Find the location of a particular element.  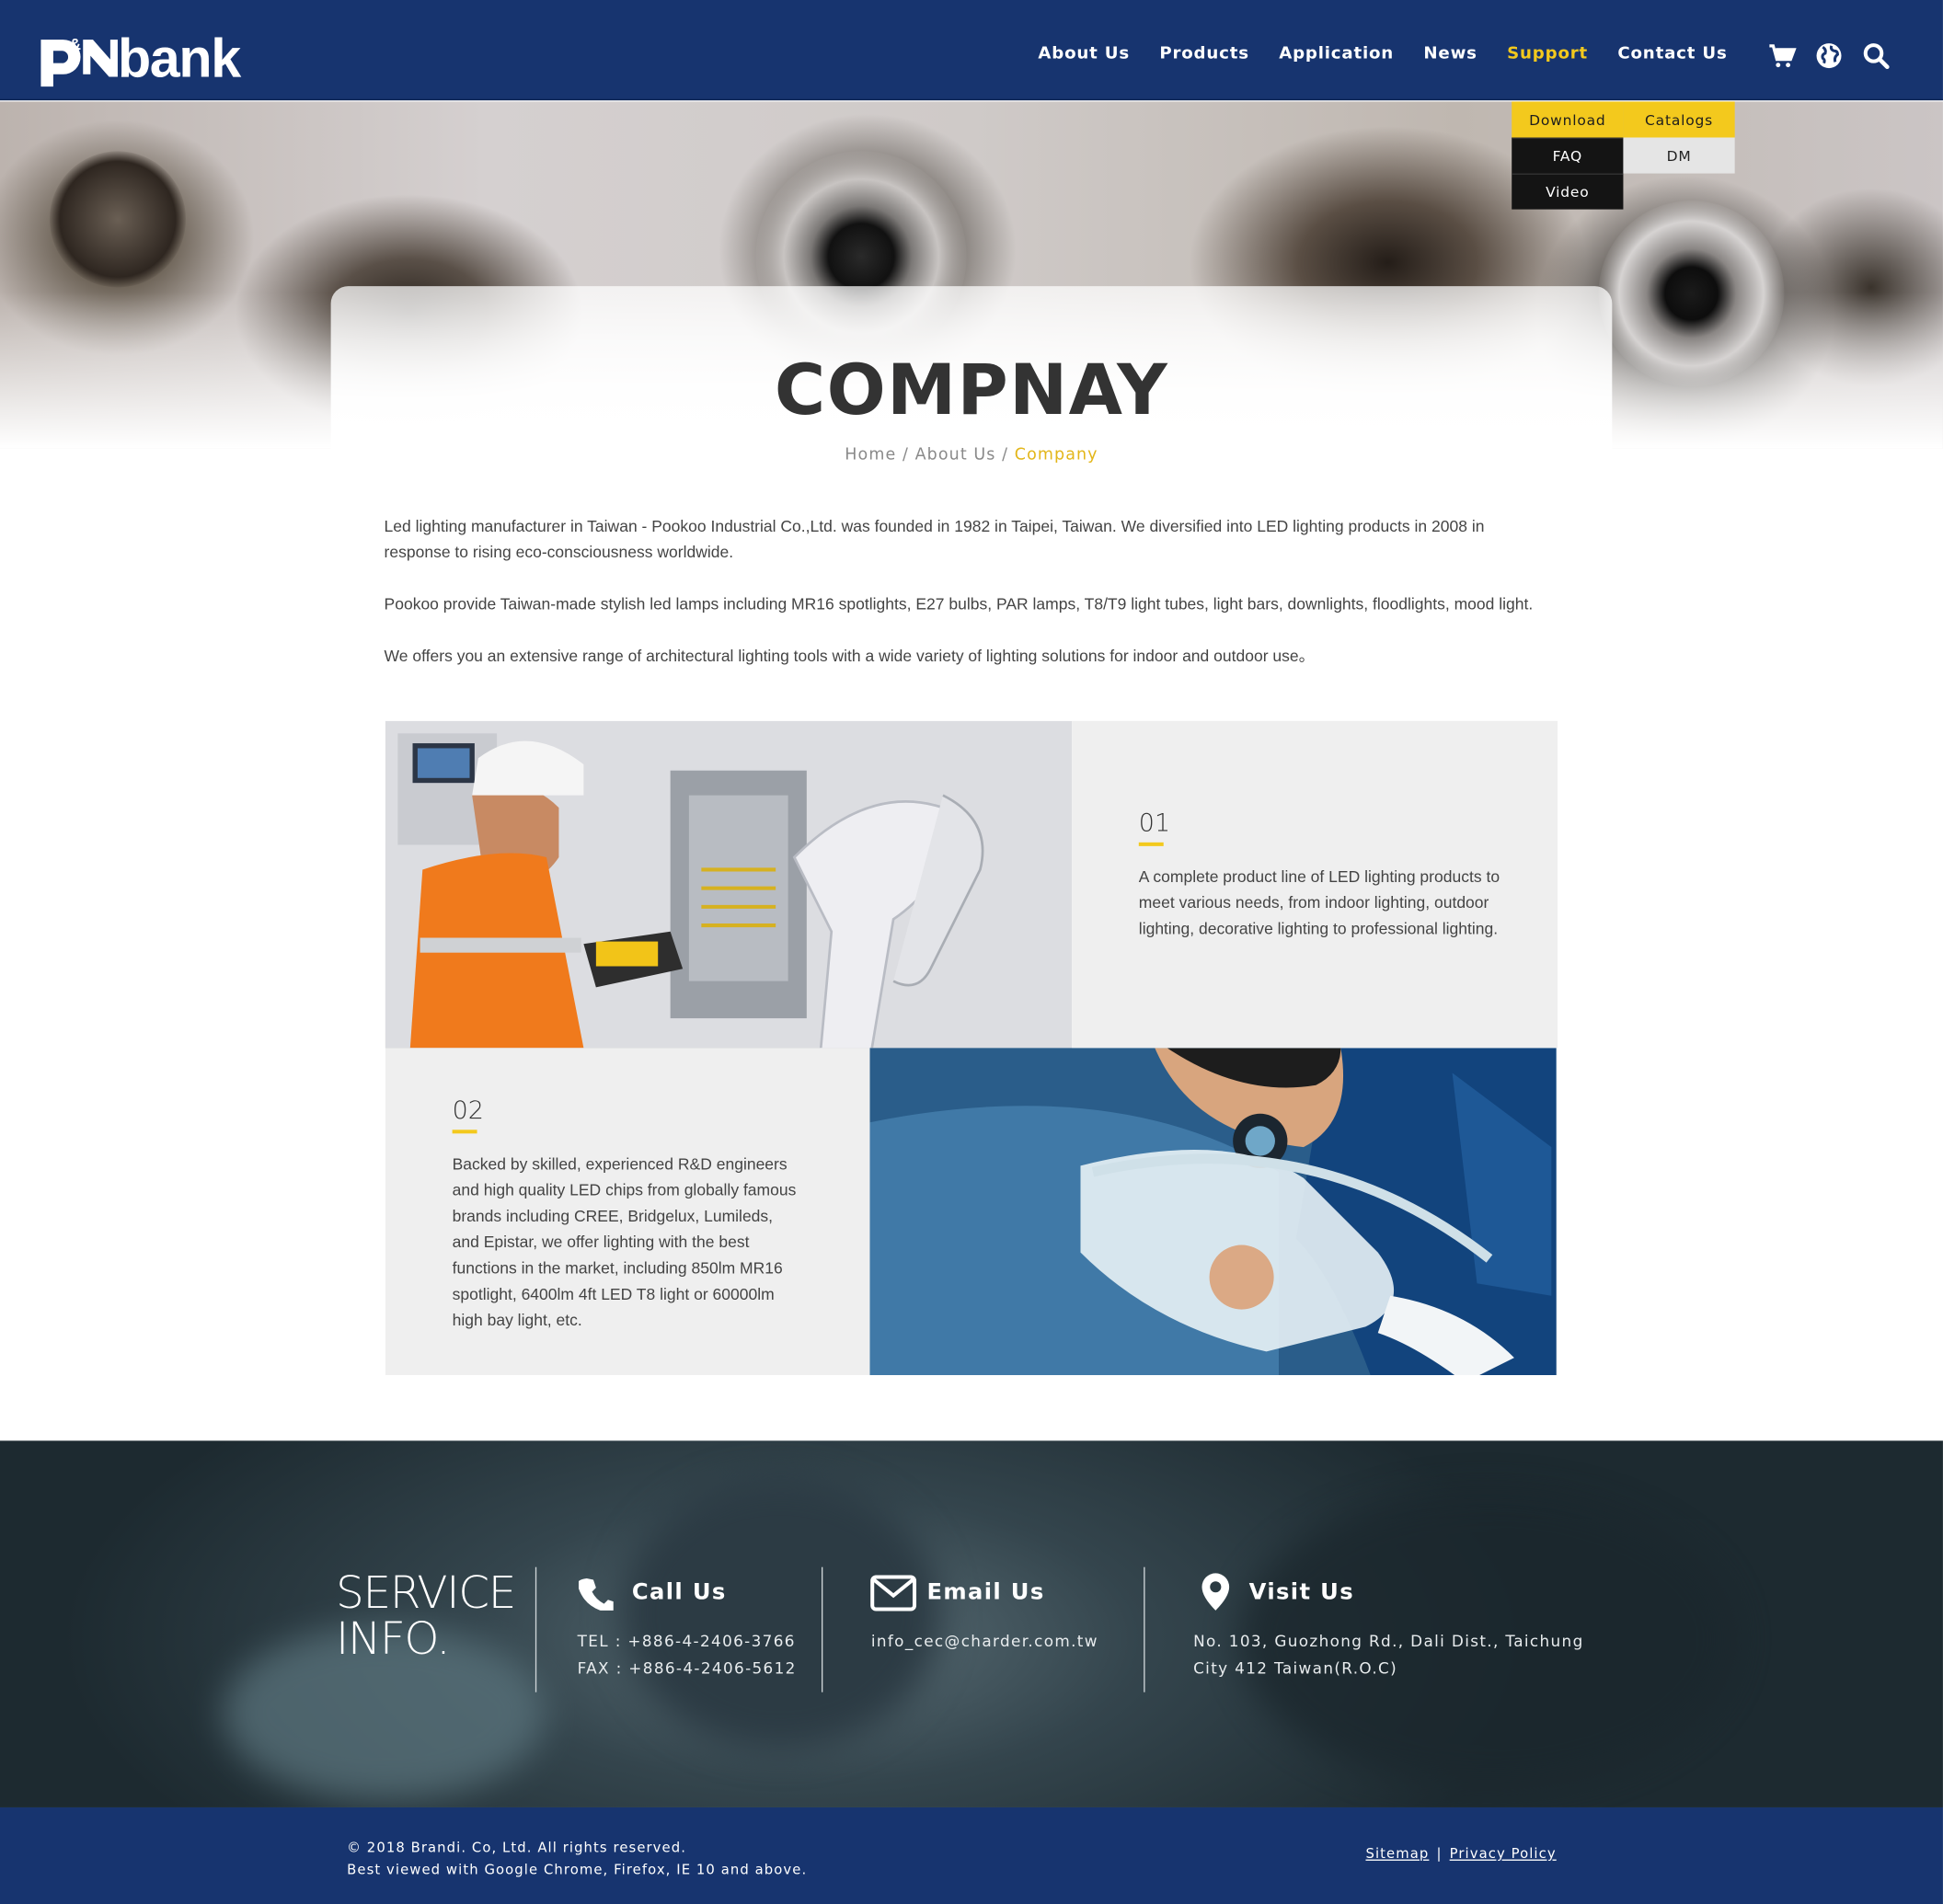

service-heading-line: SERVICE is located at coordinates (426, 1594).